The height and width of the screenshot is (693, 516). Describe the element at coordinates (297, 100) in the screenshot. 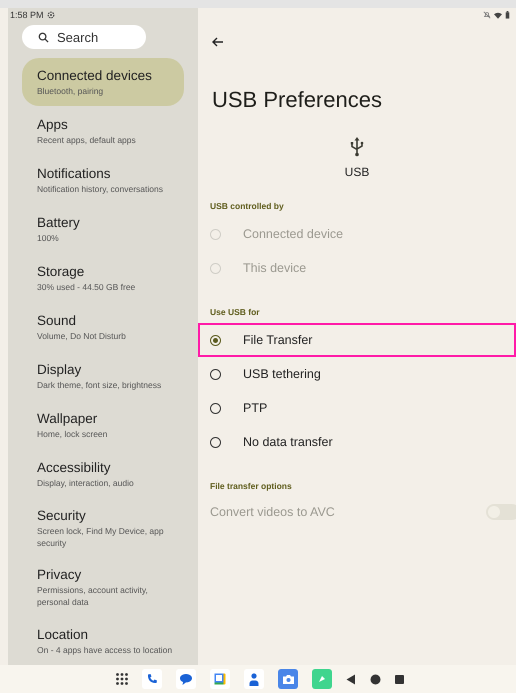

I see `page-title: USB Preferences` at that location.